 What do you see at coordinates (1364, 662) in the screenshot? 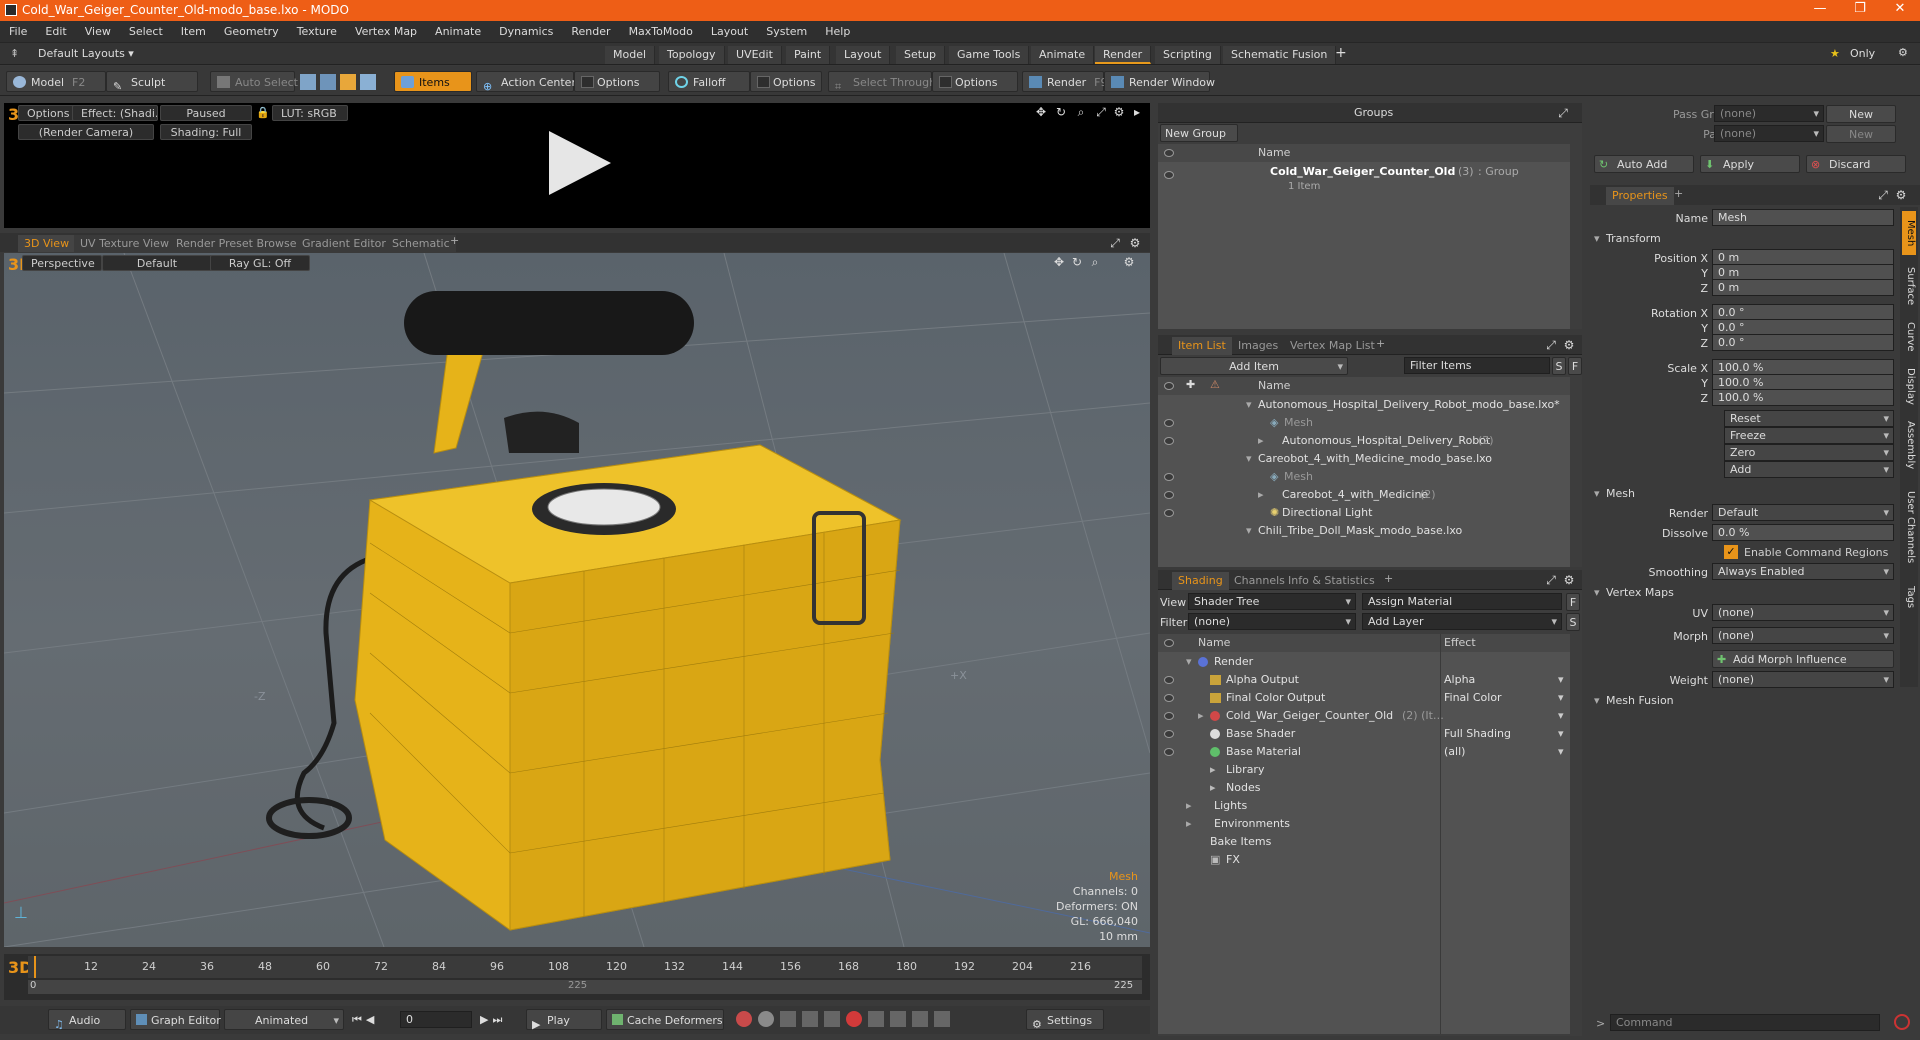
I see `shader-row: ▾ Render` at bounding box center [1364, 662].